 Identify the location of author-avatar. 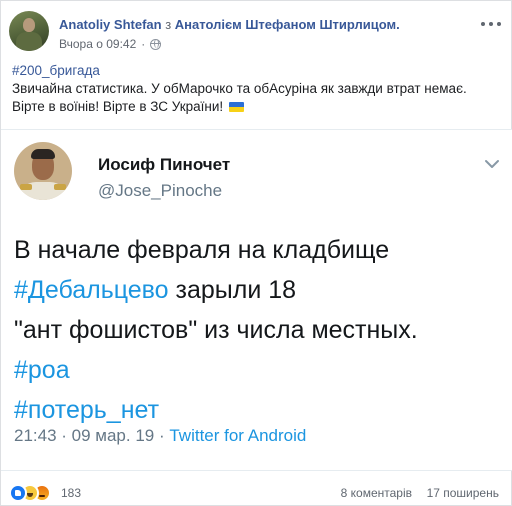
(29, 31).